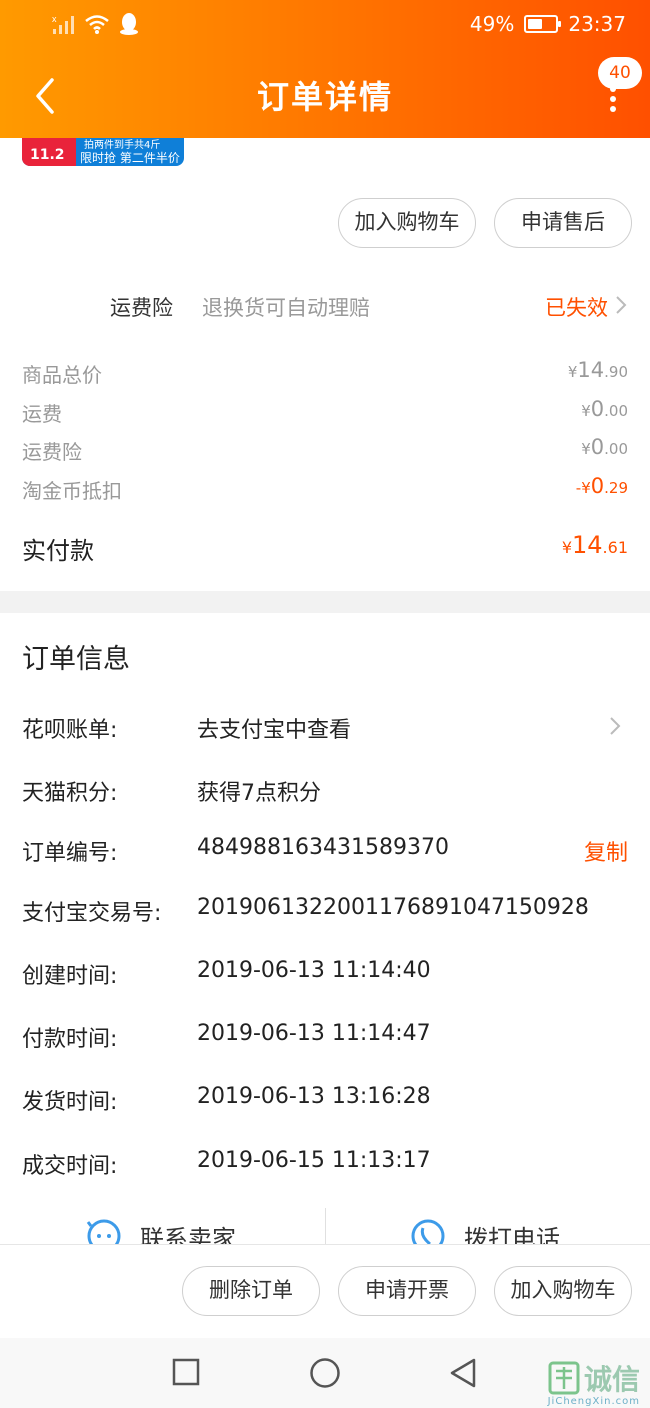 The image size is (650, 1408). Describe the element at coordinates (314, 1096) in the screenshot. I see `shipped-time-value: 2019-06-13 13:16:28` at that location.